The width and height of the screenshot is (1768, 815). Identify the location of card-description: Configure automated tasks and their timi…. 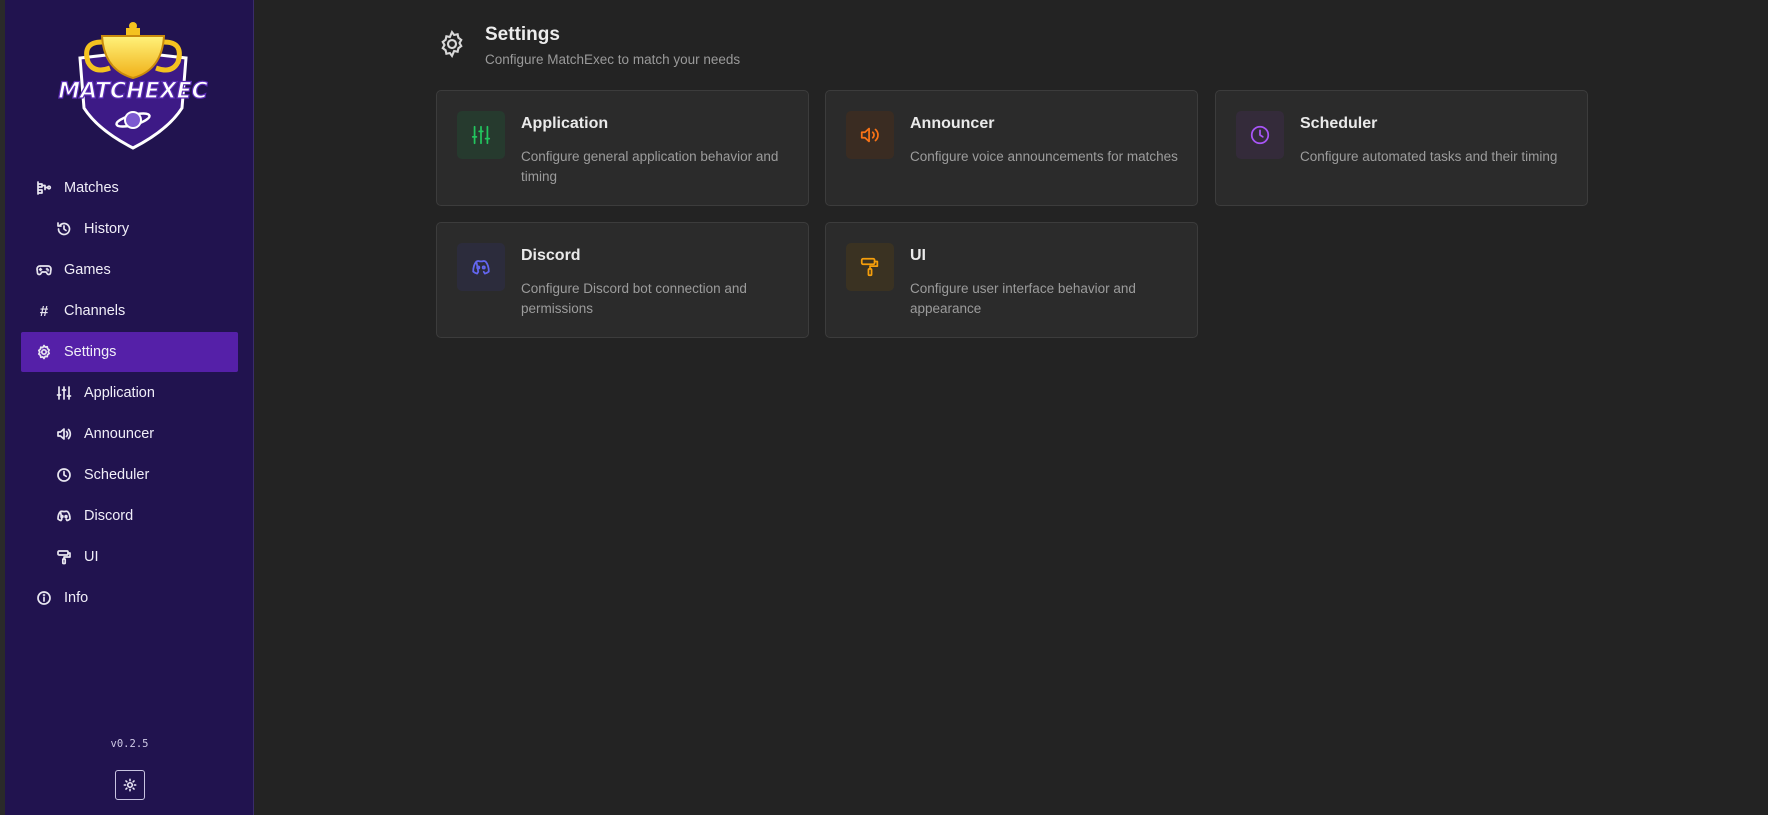
(1429, 156).